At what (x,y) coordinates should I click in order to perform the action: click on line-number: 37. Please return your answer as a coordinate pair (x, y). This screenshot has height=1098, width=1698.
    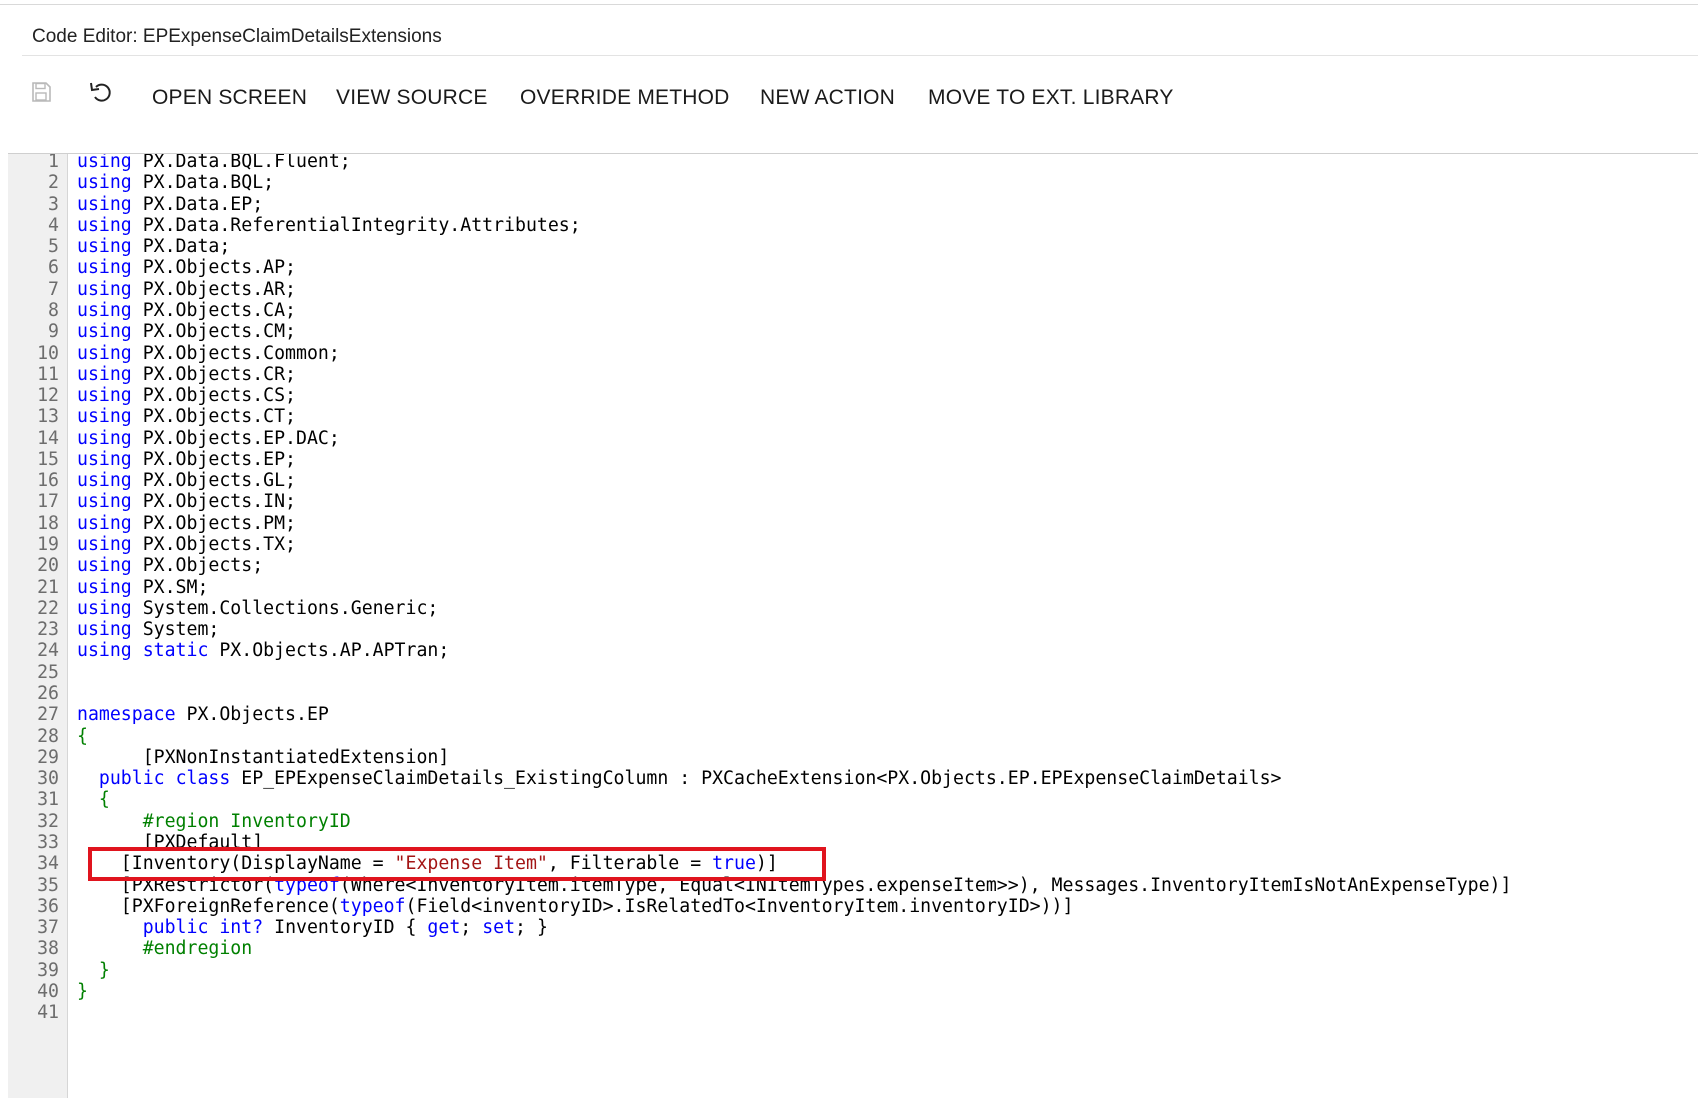
    Looking at the image, I should click on (48, 928).